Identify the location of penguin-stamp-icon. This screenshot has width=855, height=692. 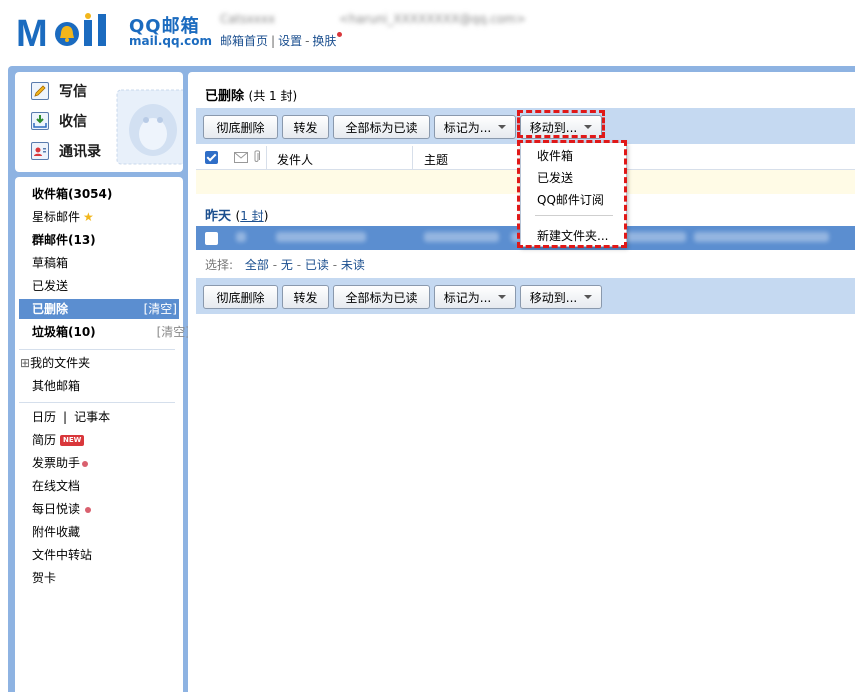
(149, 127).